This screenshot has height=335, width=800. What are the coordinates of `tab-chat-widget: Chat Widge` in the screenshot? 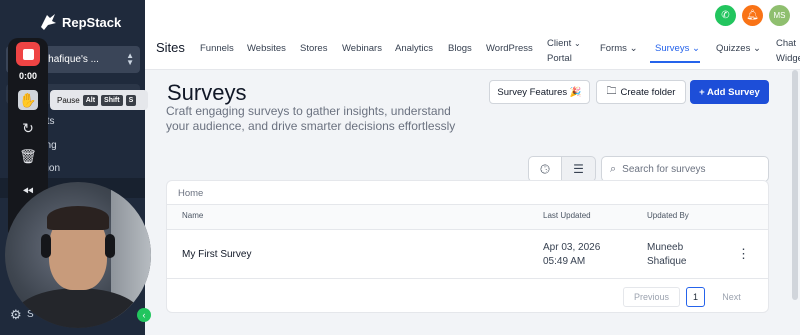 It's located at (788, 51).